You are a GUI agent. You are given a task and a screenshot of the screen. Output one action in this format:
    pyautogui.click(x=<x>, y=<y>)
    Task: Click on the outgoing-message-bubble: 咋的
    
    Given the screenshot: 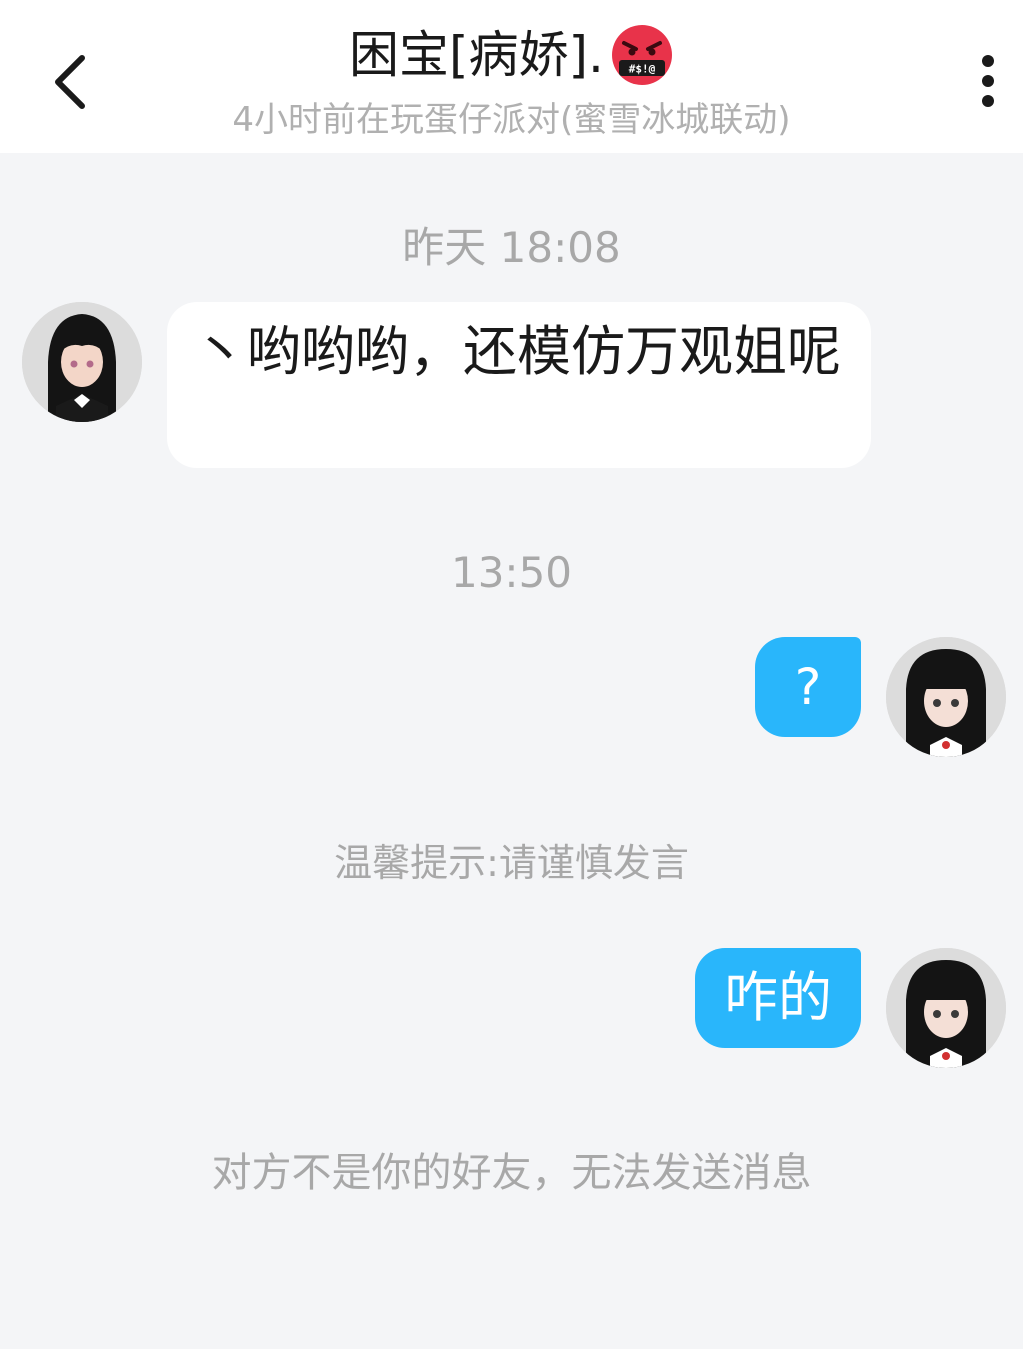 What is the action you would take?
    pyautogui.click(x=778, y=998)
    